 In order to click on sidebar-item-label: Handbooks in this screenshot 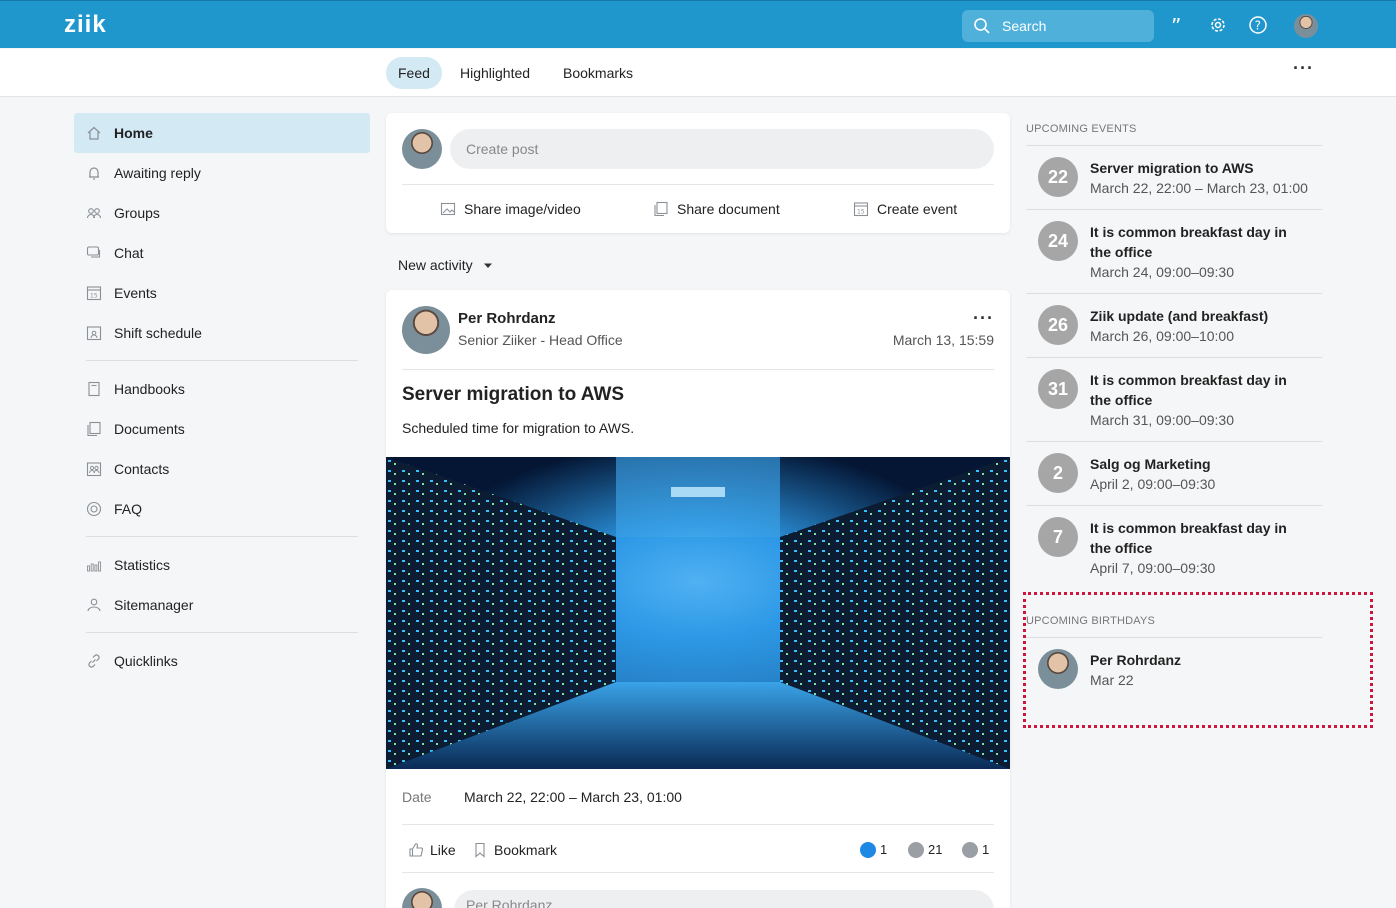, I will do `click(149, 389)`.